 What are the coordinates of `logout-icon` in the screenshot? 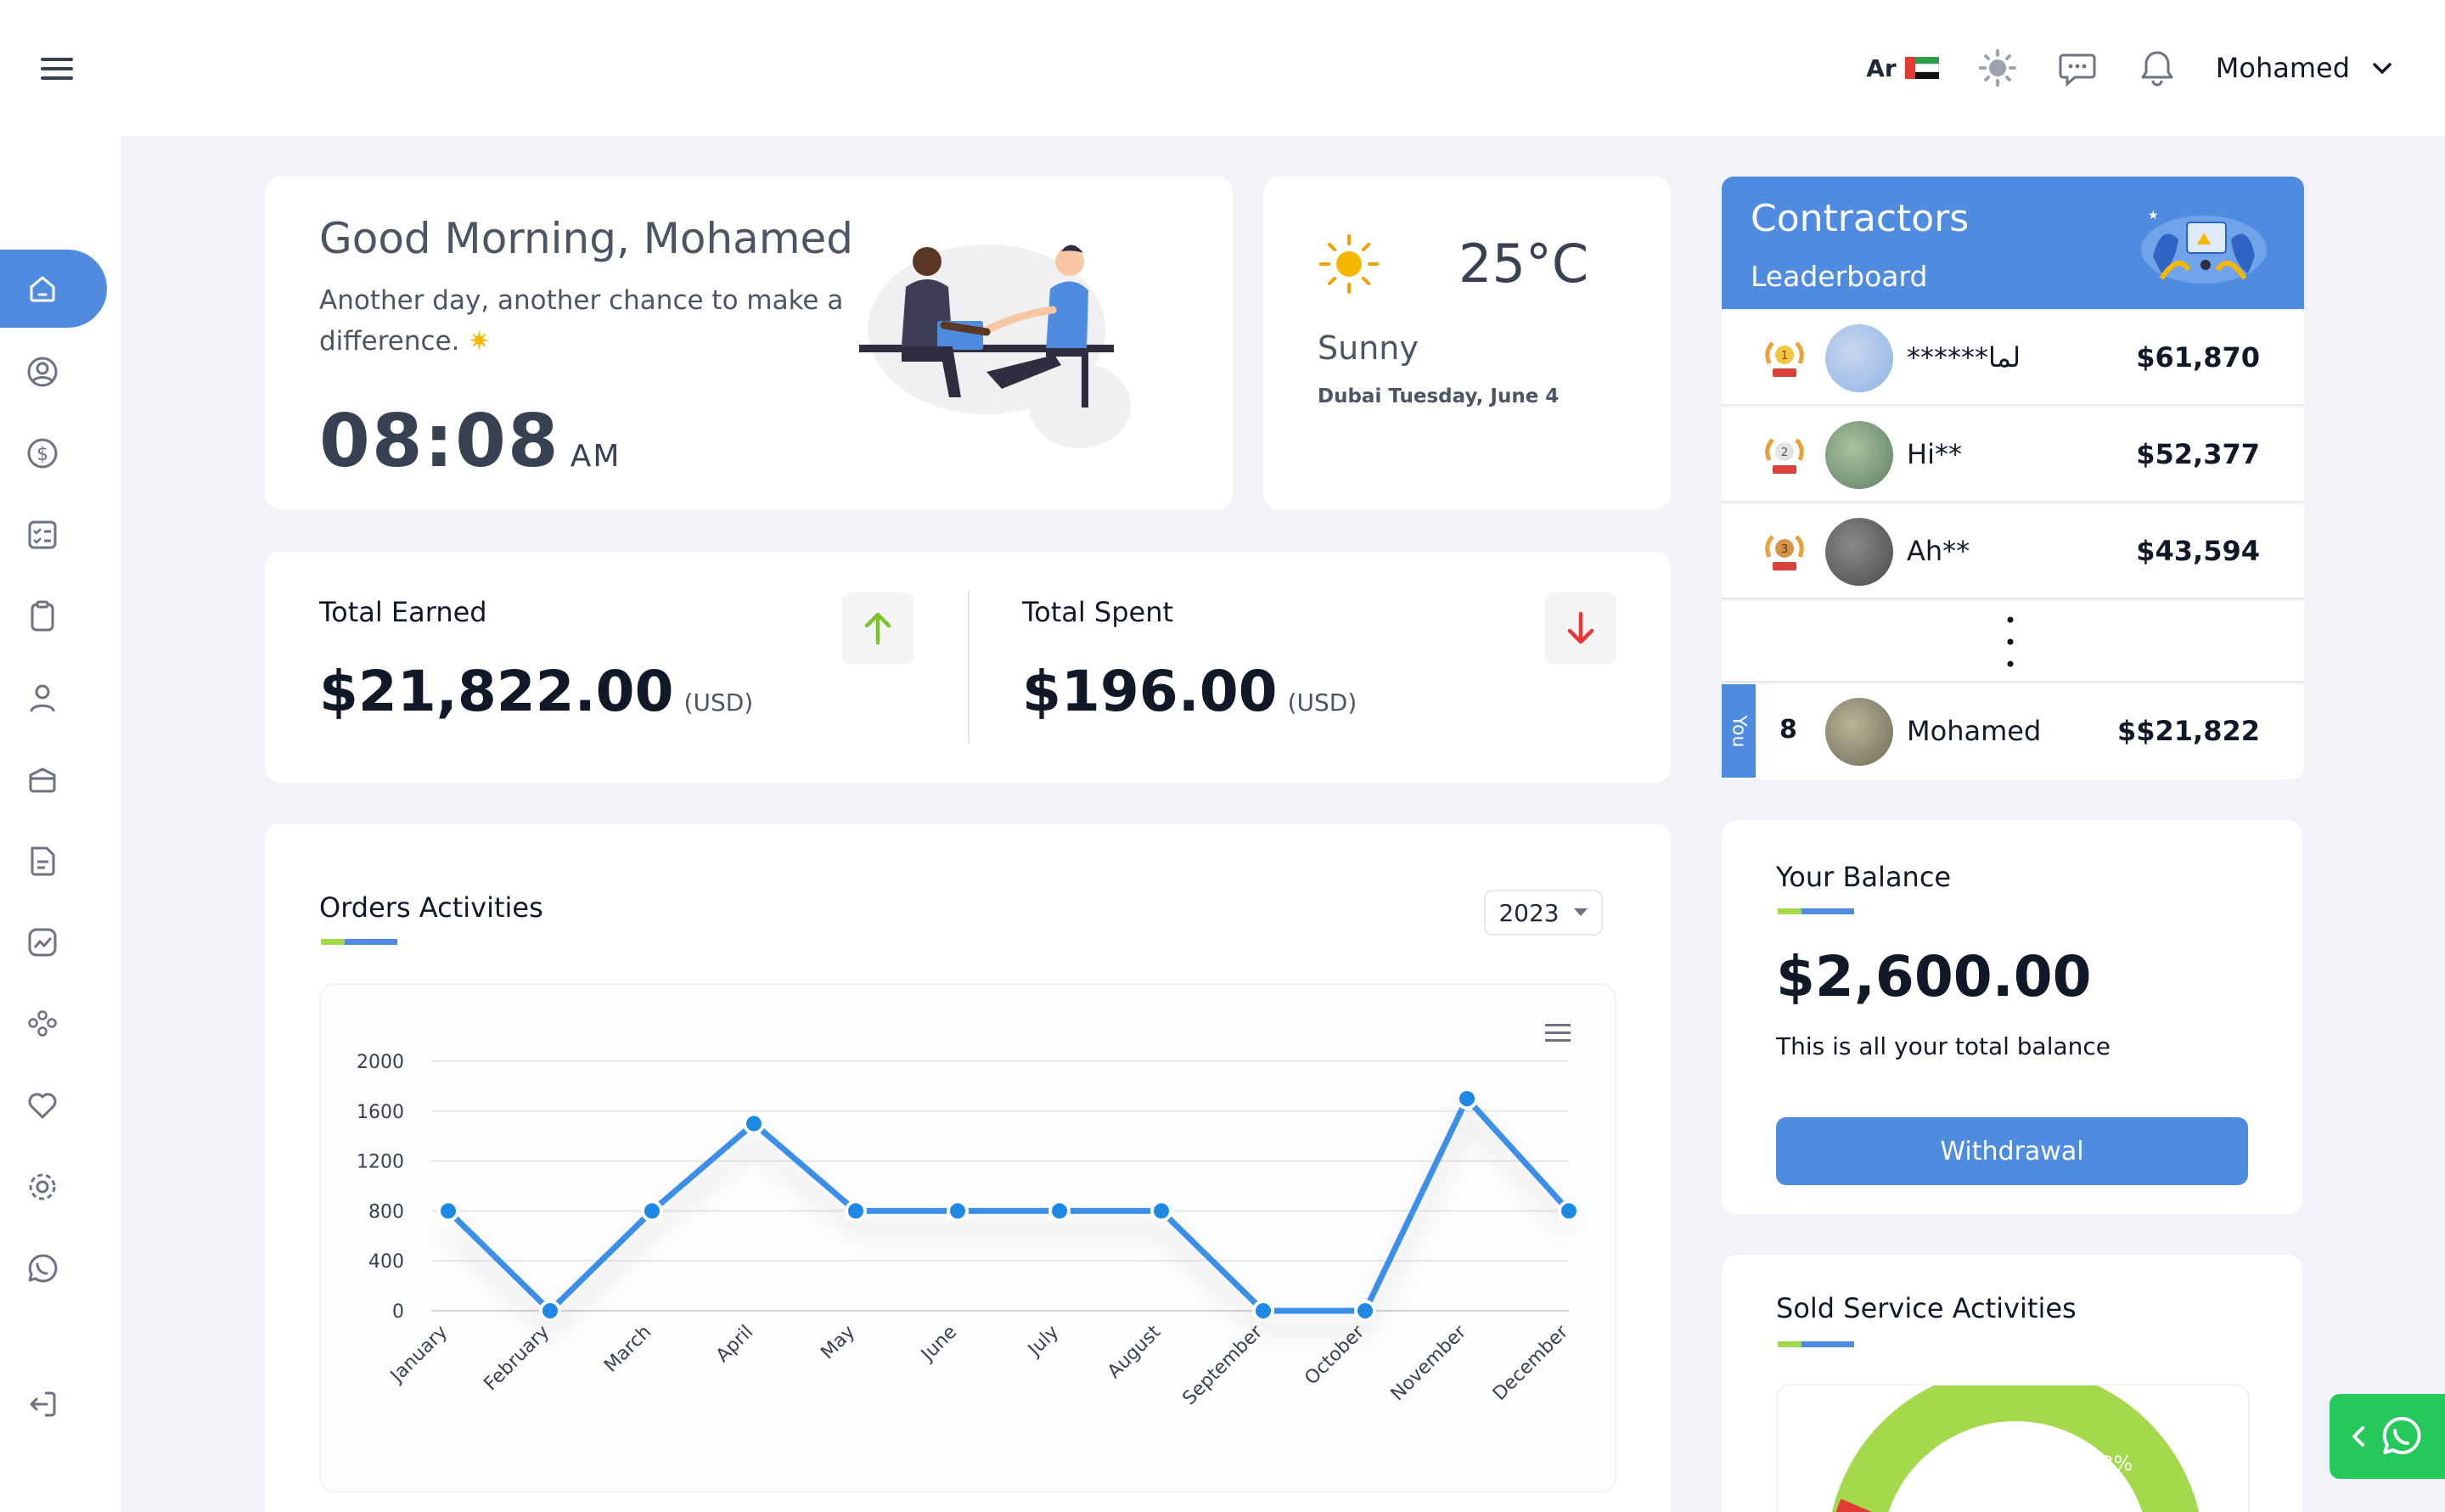 It's located at (43, 1404).